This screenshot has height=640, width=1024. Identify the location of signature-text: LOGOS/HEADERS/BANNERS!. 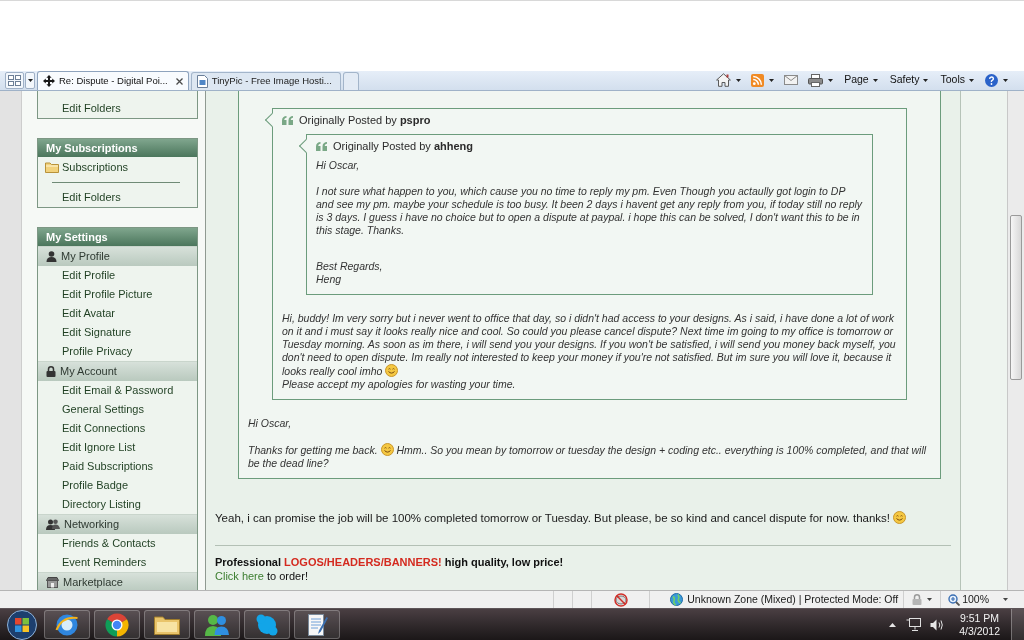
(363, 562).